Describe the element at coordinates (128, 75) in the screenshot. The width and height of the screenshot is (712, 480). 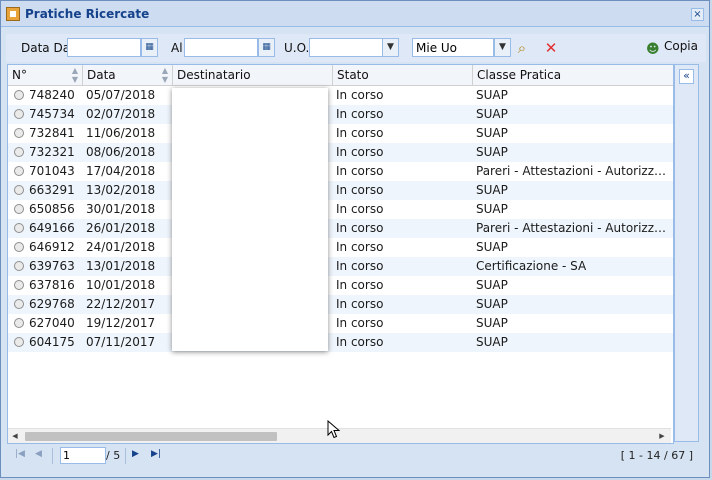
I see `column-header-data: Data ▲ ▼` at that location.